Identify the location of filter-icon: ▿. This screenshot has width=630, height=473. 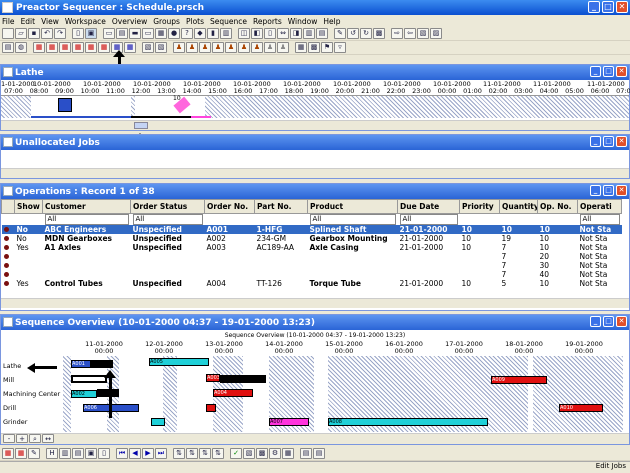
(340, 47).